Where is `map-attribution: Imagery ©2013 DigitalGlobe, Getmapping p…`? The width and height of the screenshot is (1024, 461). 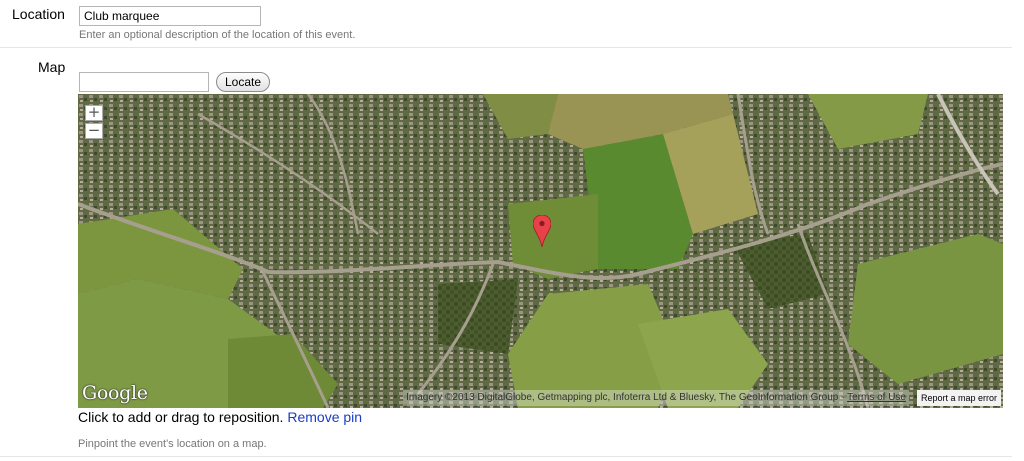
map-attribution: Imagery ©2013 DigitalGlobe, Getmapping p… is located at coordinates (656, 398).